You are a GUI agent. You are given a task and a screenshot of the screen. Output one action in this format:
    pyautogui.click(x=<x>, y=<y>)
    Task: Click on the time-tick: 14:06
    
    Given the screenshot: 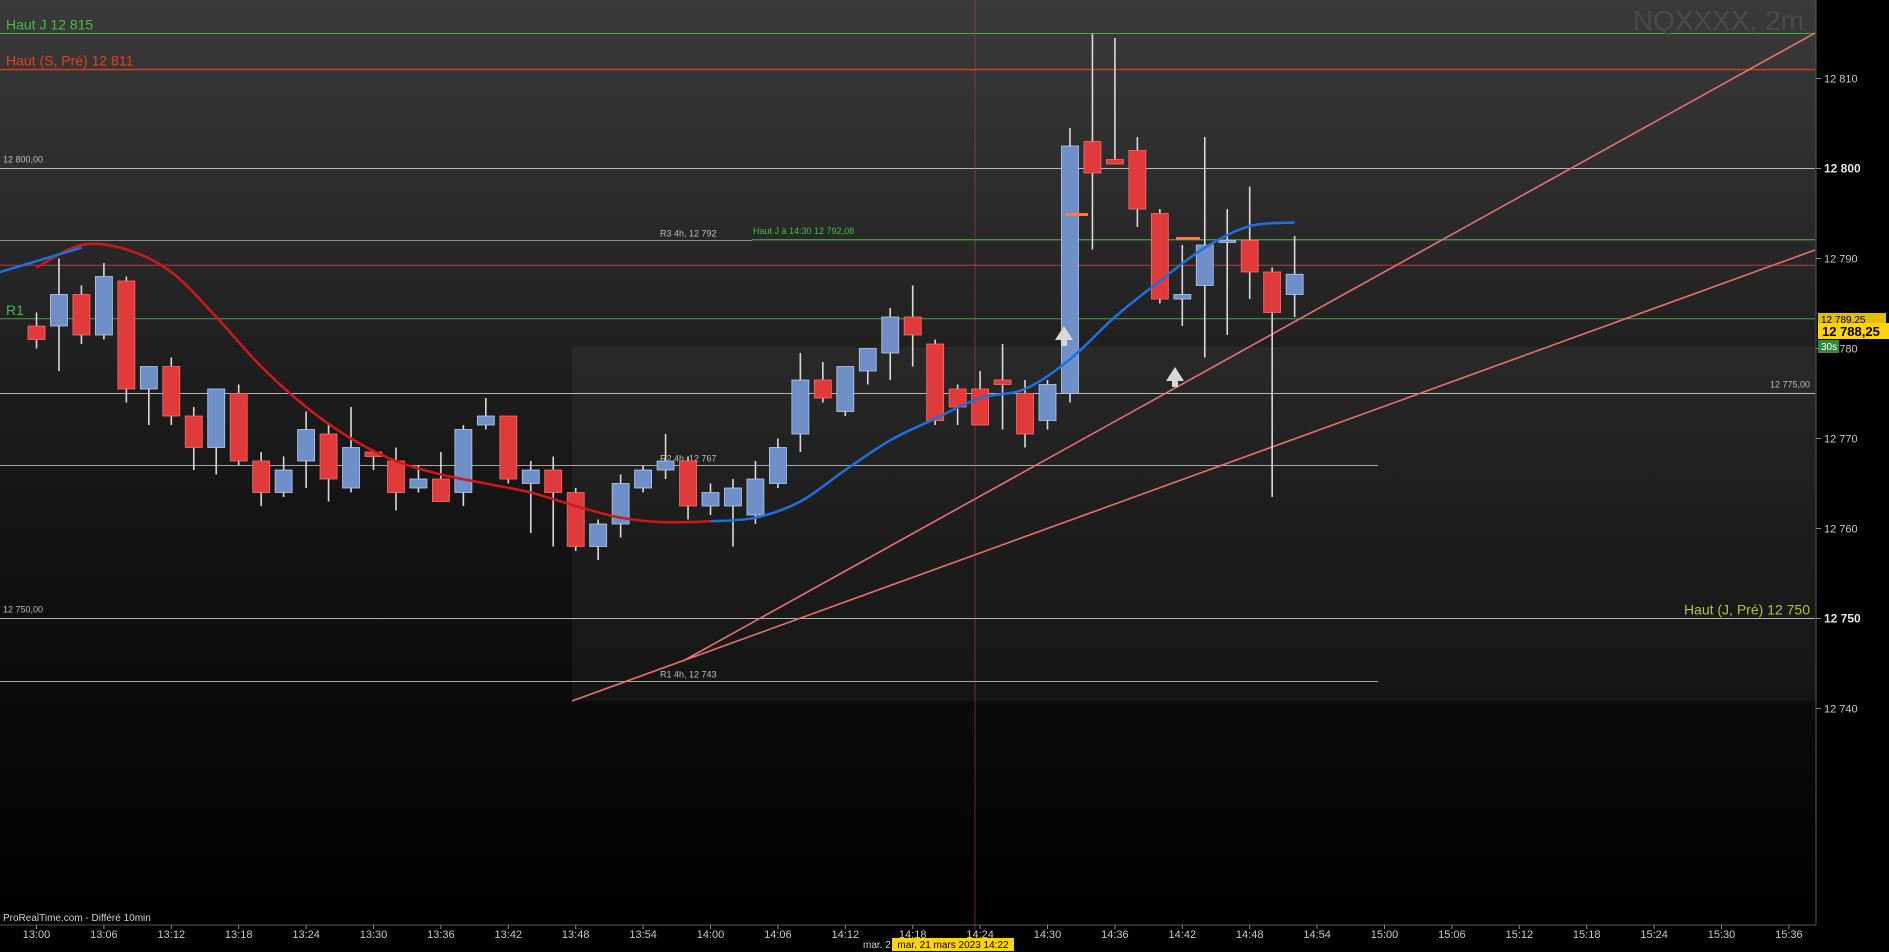 What is the action you would take?
    pyautogui.click(x=778, y=935)
    